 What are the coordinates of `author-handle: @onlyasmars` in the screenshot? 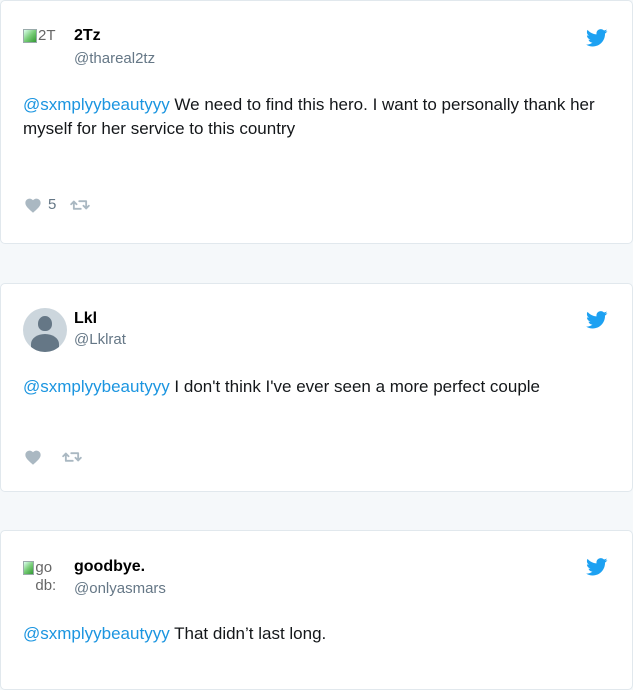 It's located at (120, 588).